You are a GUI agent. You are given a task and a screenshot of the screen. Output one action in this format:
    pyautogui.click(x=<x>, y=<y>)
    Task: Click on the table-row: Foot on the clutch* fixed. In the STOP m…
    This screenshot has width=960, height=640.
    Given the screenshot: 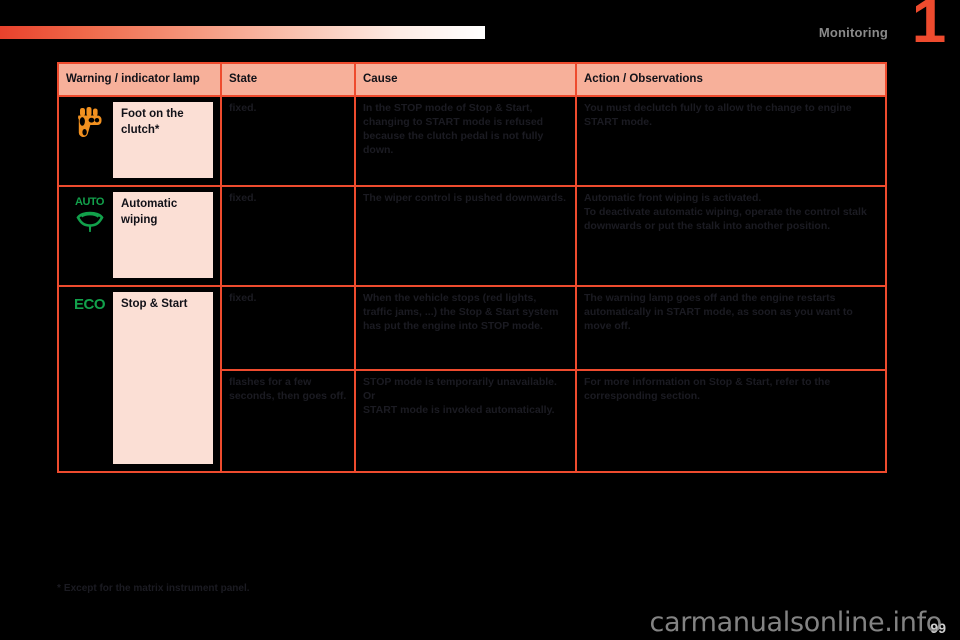 What is the action you would take?
    pyautogui.click(x=472, y=141)
    